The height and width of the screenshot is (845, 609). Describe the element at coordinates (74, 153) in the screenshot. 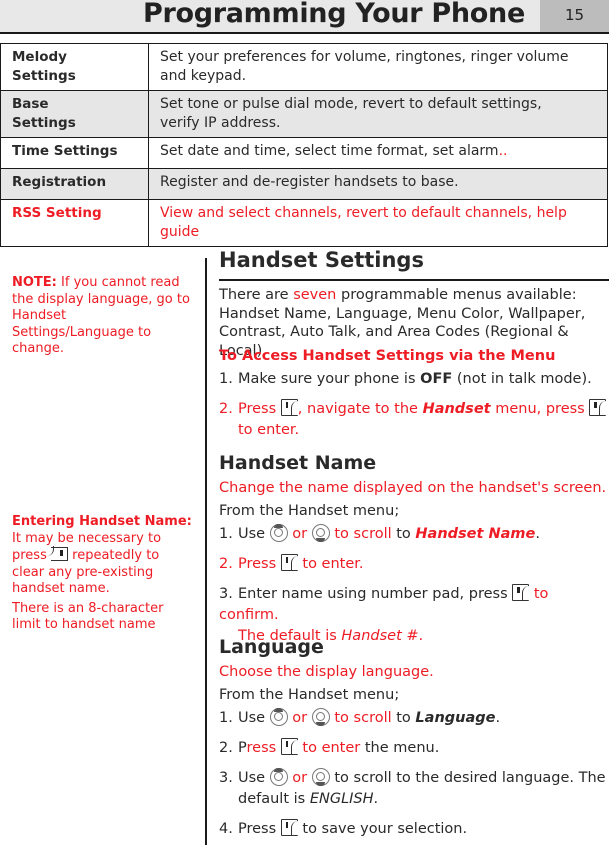

I see `setting-name: Time Settings` at that location.